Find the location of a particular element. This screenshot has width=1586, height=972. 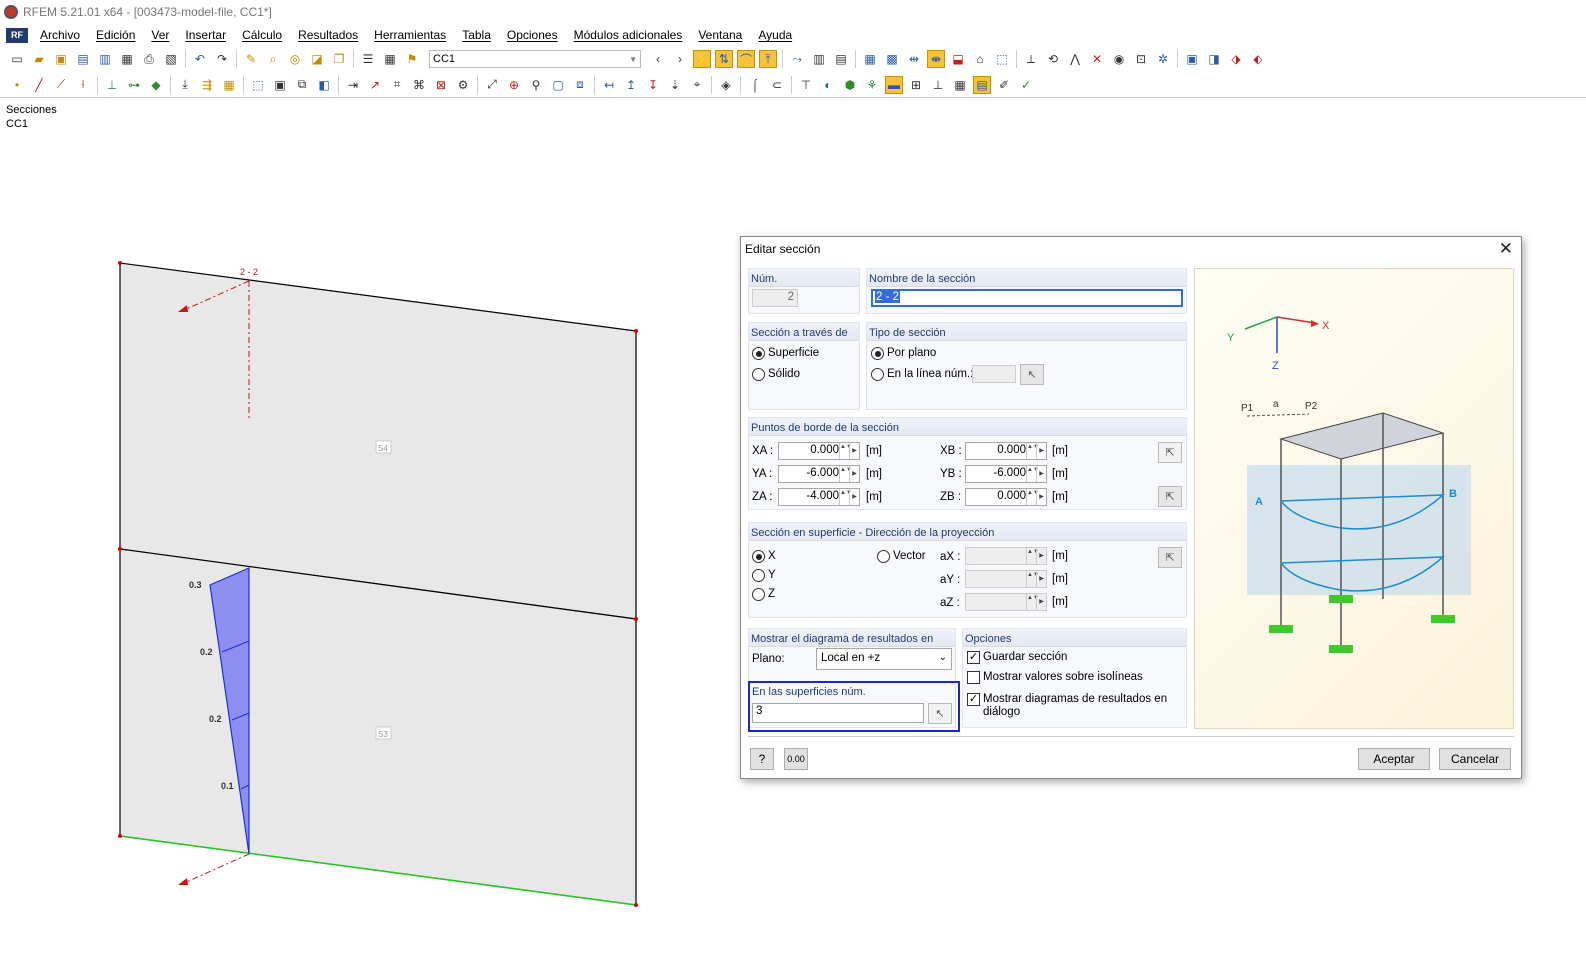

radio-por-plano is located at coordinates (877, 353).